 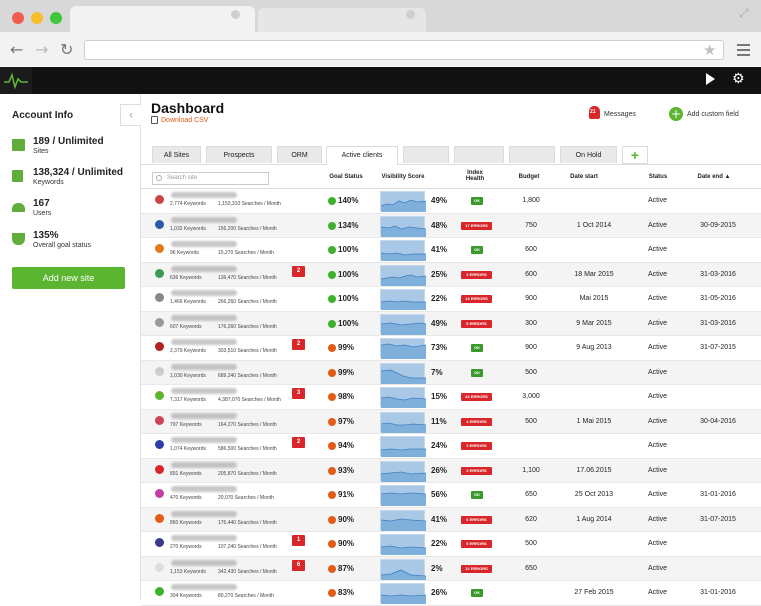 What do you see at coordinates (298, 540) in the screenshot?
I see `notes-badge: 1` at bounding box center [298, 540].